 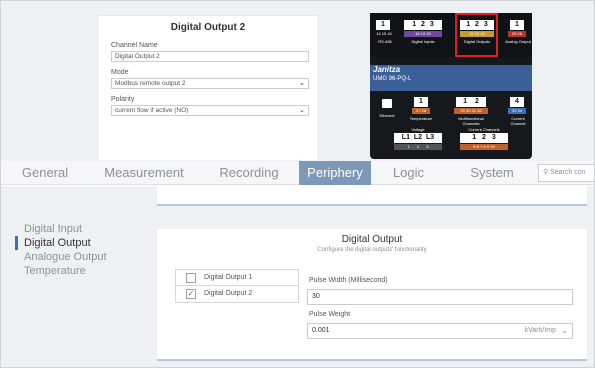 I want to click on output-2-label: Digital Output 2, so click(x=228, y=293).